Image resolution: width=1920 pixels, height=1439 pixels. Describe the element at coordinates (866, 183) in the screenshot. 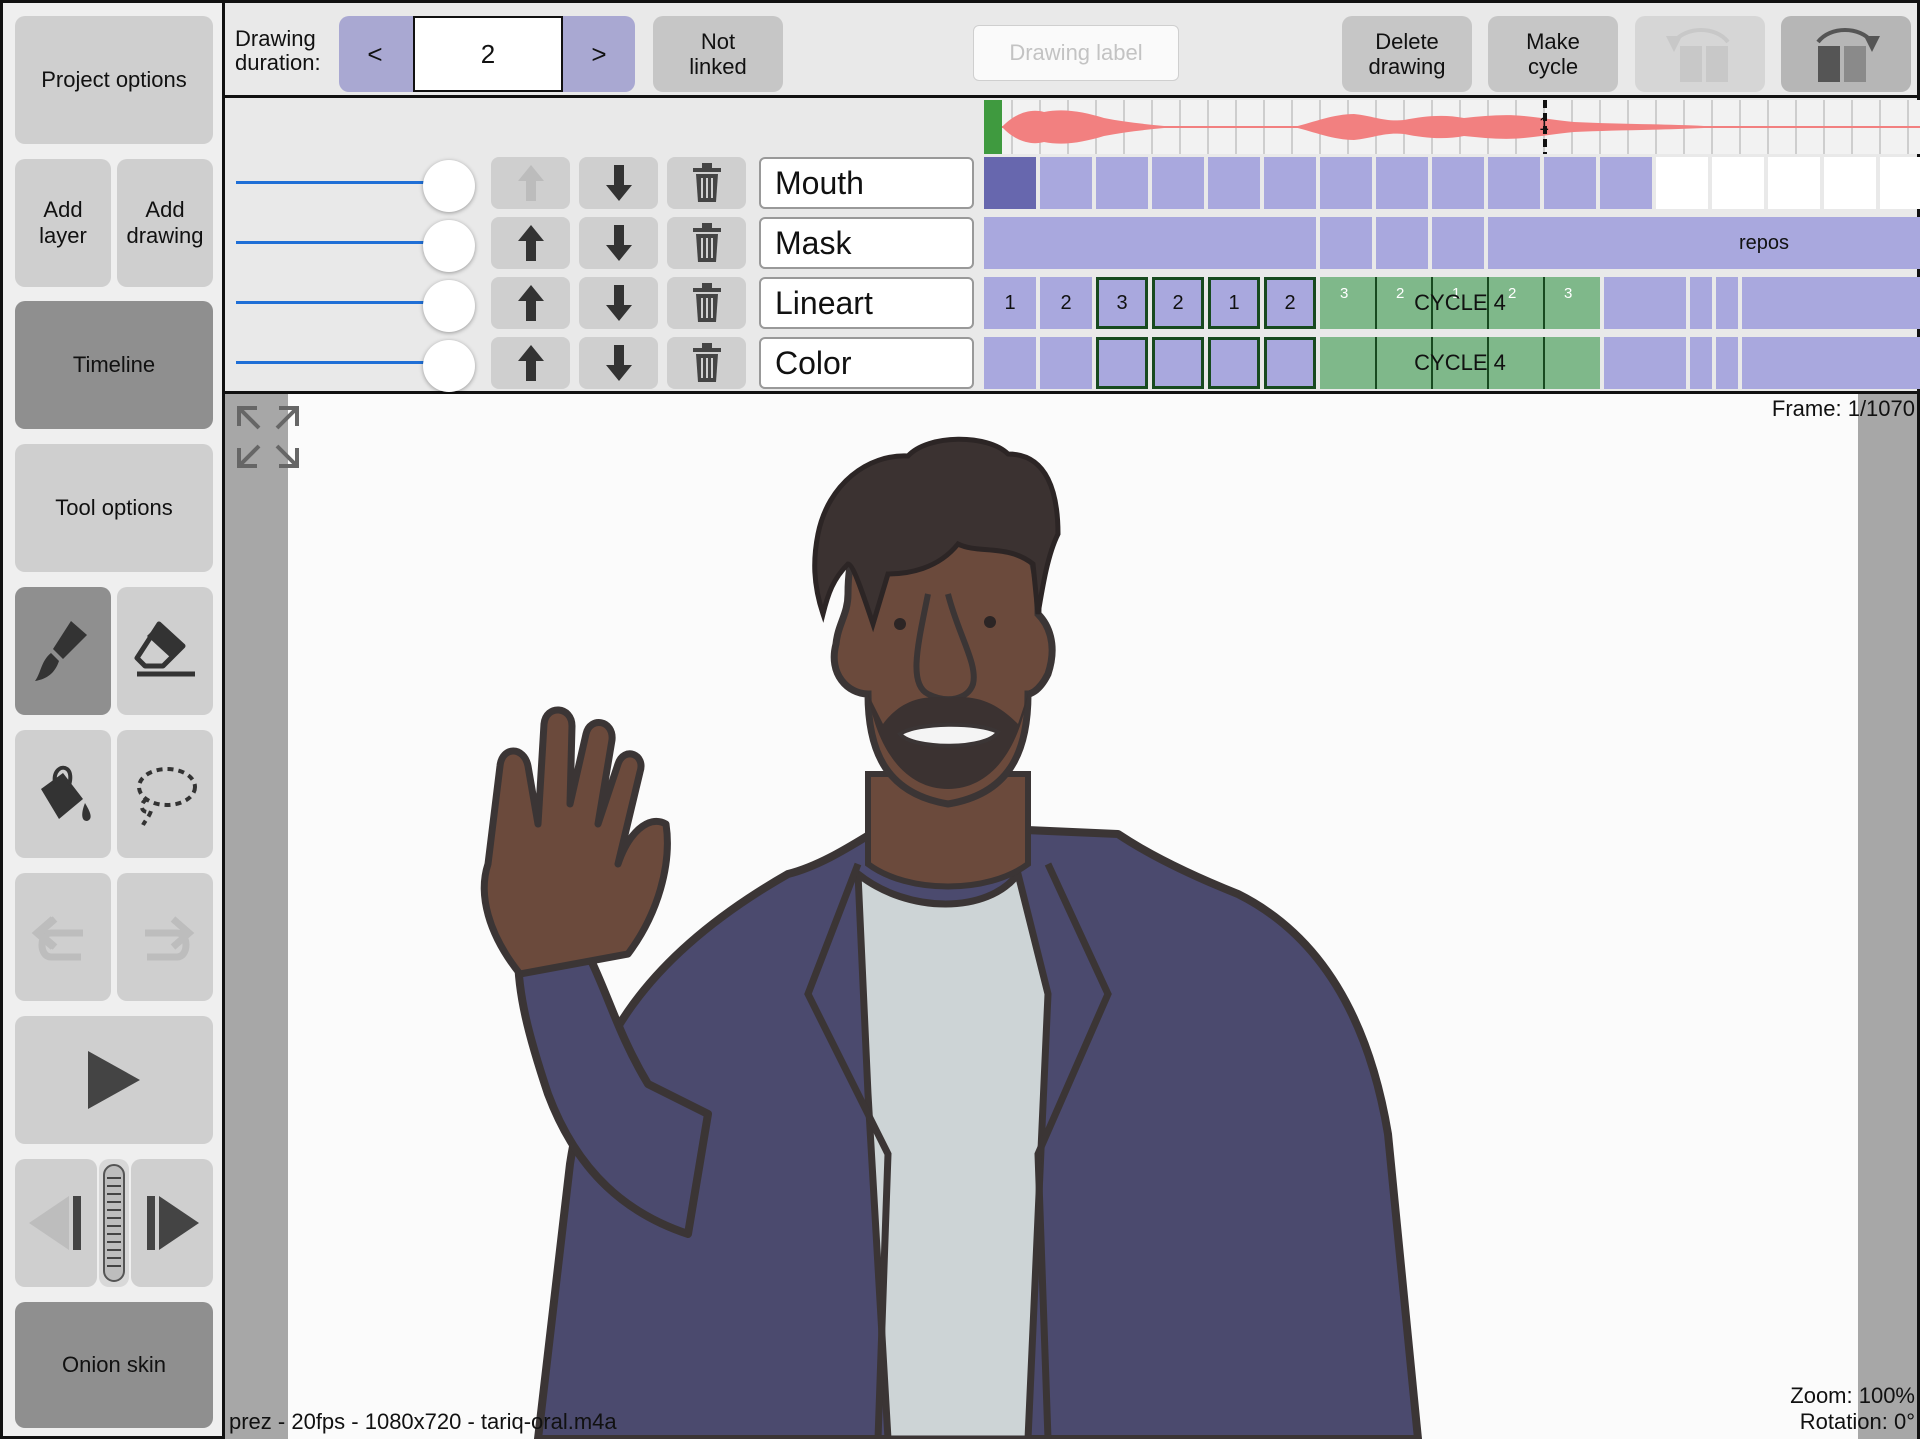

I see `layer-name-field: Mouth` at that location.